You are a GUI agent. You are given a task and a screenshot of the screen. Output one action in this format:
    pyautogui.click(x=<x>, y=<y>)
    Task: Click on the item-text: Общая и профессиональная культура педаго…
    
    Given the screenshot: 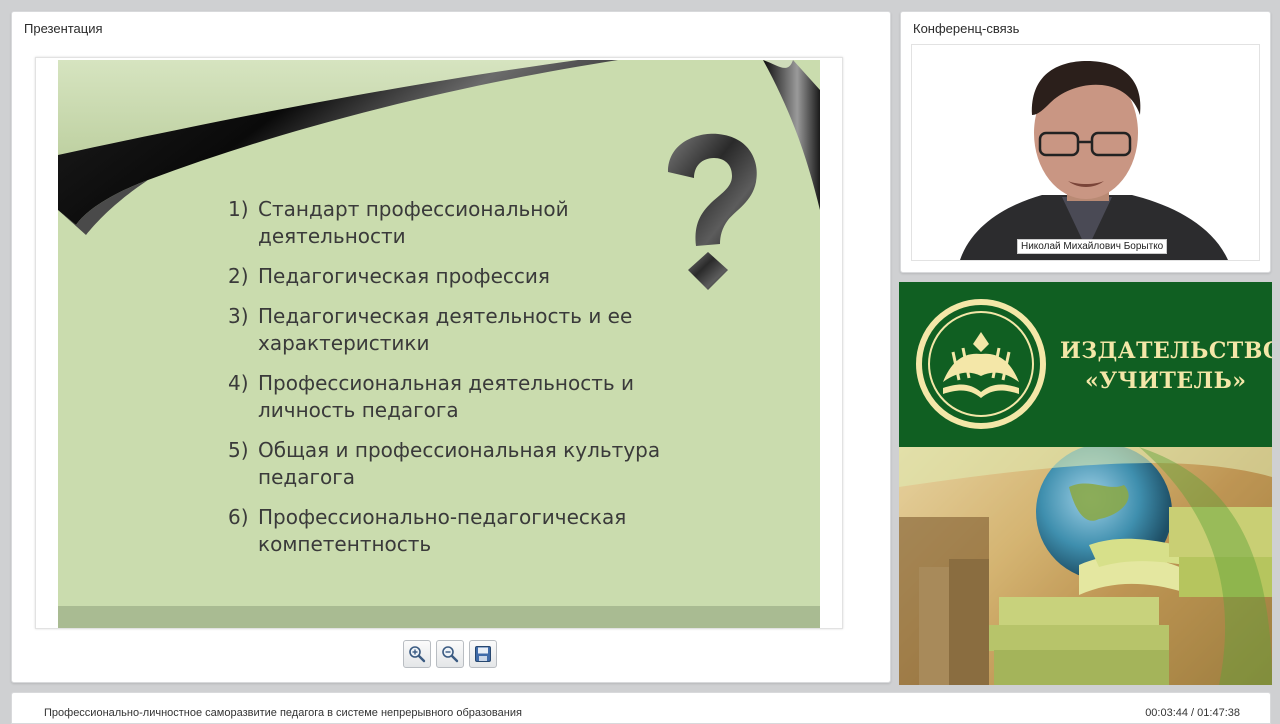 What is the action you would take?
    pyautogui.click(x=459, y=463)
    